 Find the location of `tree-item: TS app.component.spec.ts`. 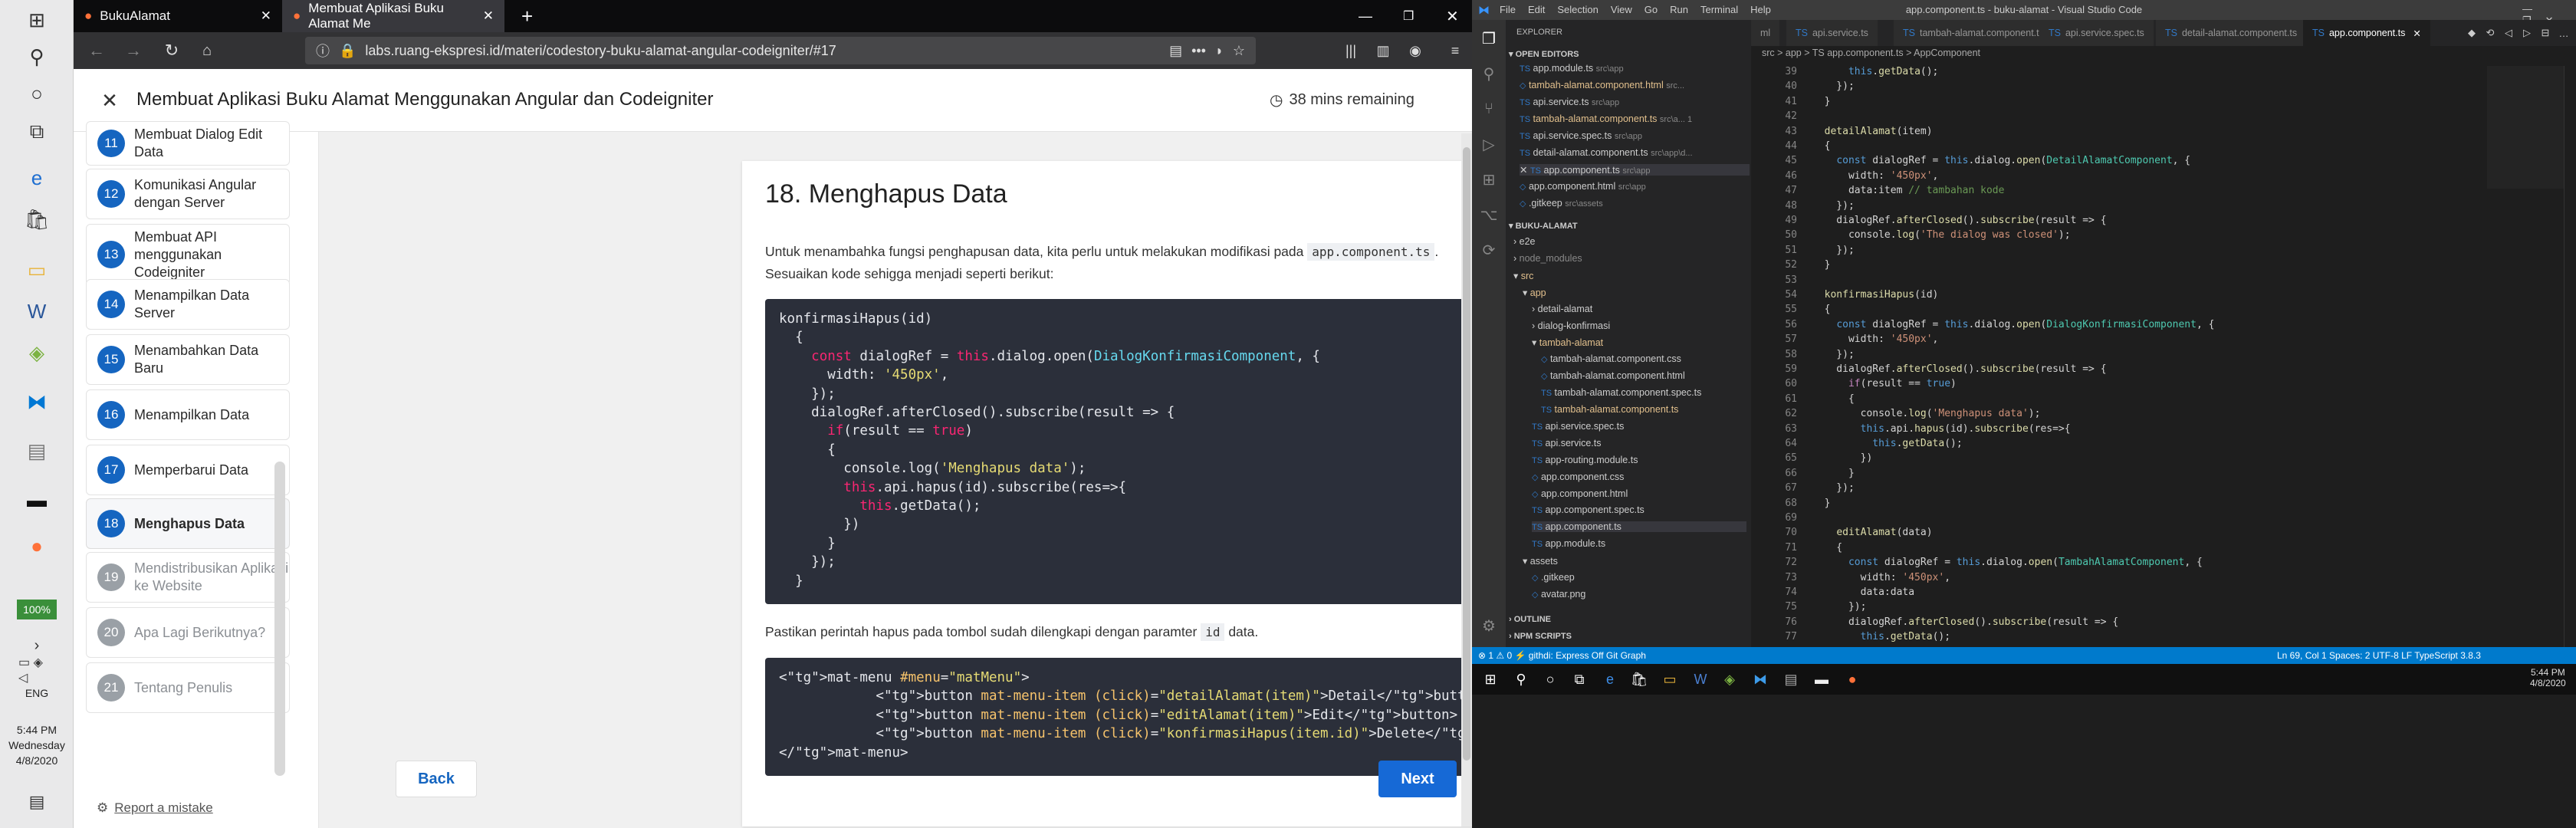

tree-item: TS app.component.spec.ts is located at coordinates (1588, 510).